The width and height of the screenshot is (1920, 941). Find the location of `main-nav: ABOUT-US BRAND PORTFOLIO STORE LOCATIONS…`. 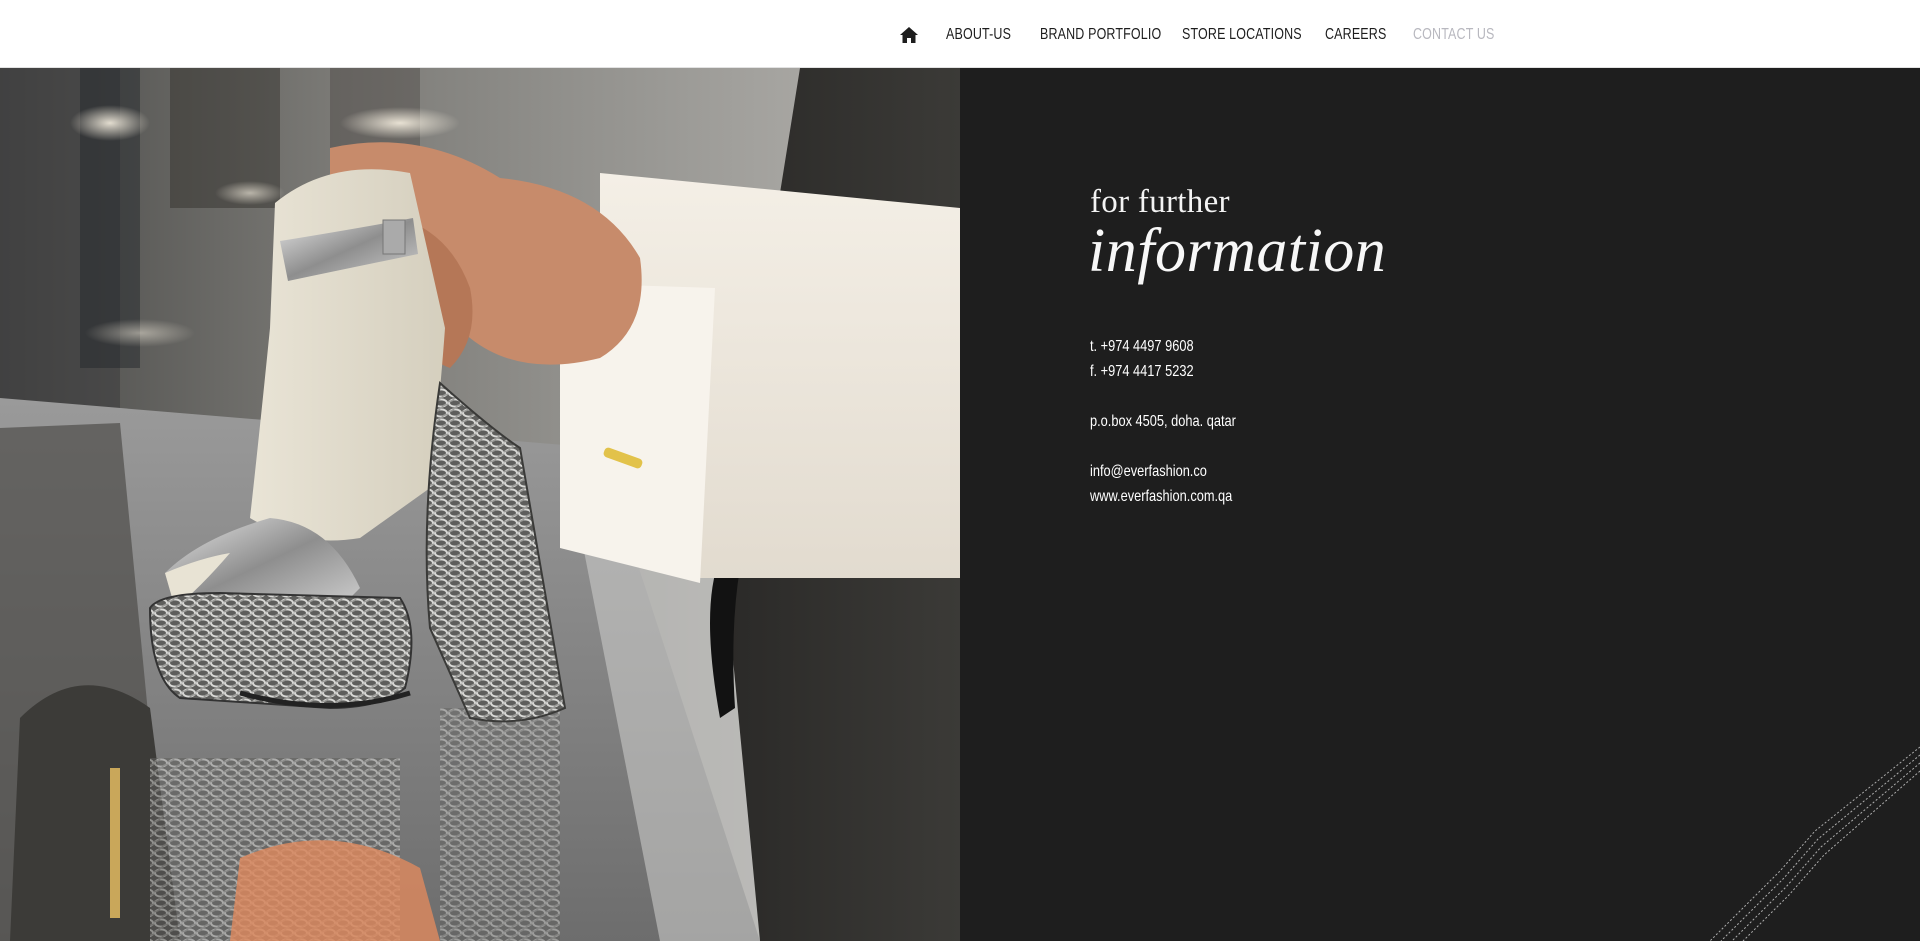

main-nav: ABOUT-US BRAND PORTFOLIO STORE LOCATIONS… is located at coordinates (1208, 35).